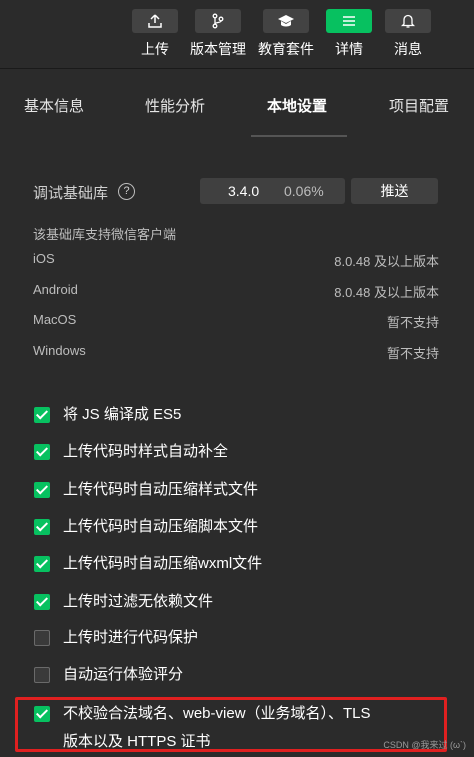 Image resolution: width=474 pixels, height=757 pixels. I want to click on messages-label: 消息, so click(408, 49).